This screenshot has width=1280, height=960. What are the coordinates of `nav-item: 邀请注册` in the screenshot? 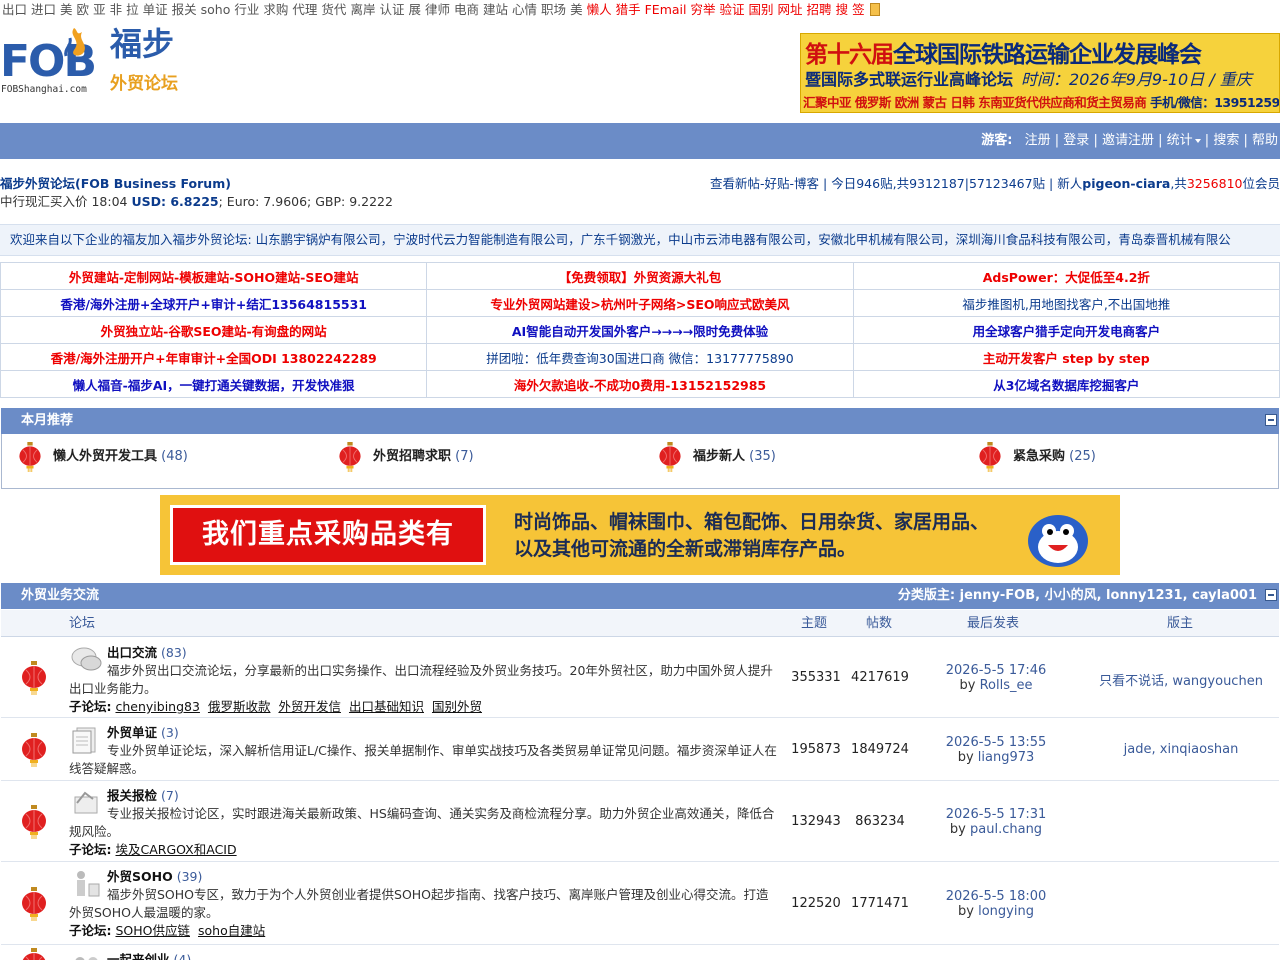 It's located at (1128, 140).